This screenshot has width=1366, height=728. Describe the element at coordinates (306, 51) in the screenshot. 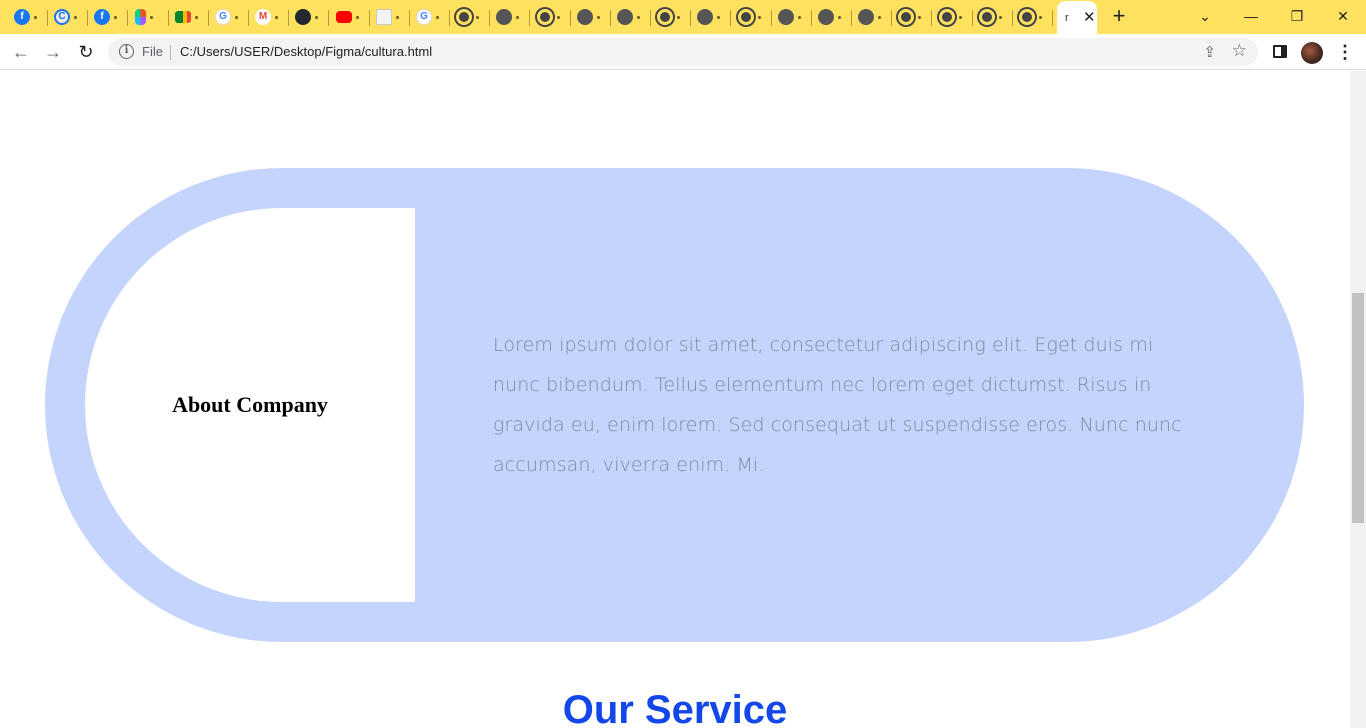

I see `url-text: C:/Users/USER/Desktop/Figma/cultura.html` at that location.